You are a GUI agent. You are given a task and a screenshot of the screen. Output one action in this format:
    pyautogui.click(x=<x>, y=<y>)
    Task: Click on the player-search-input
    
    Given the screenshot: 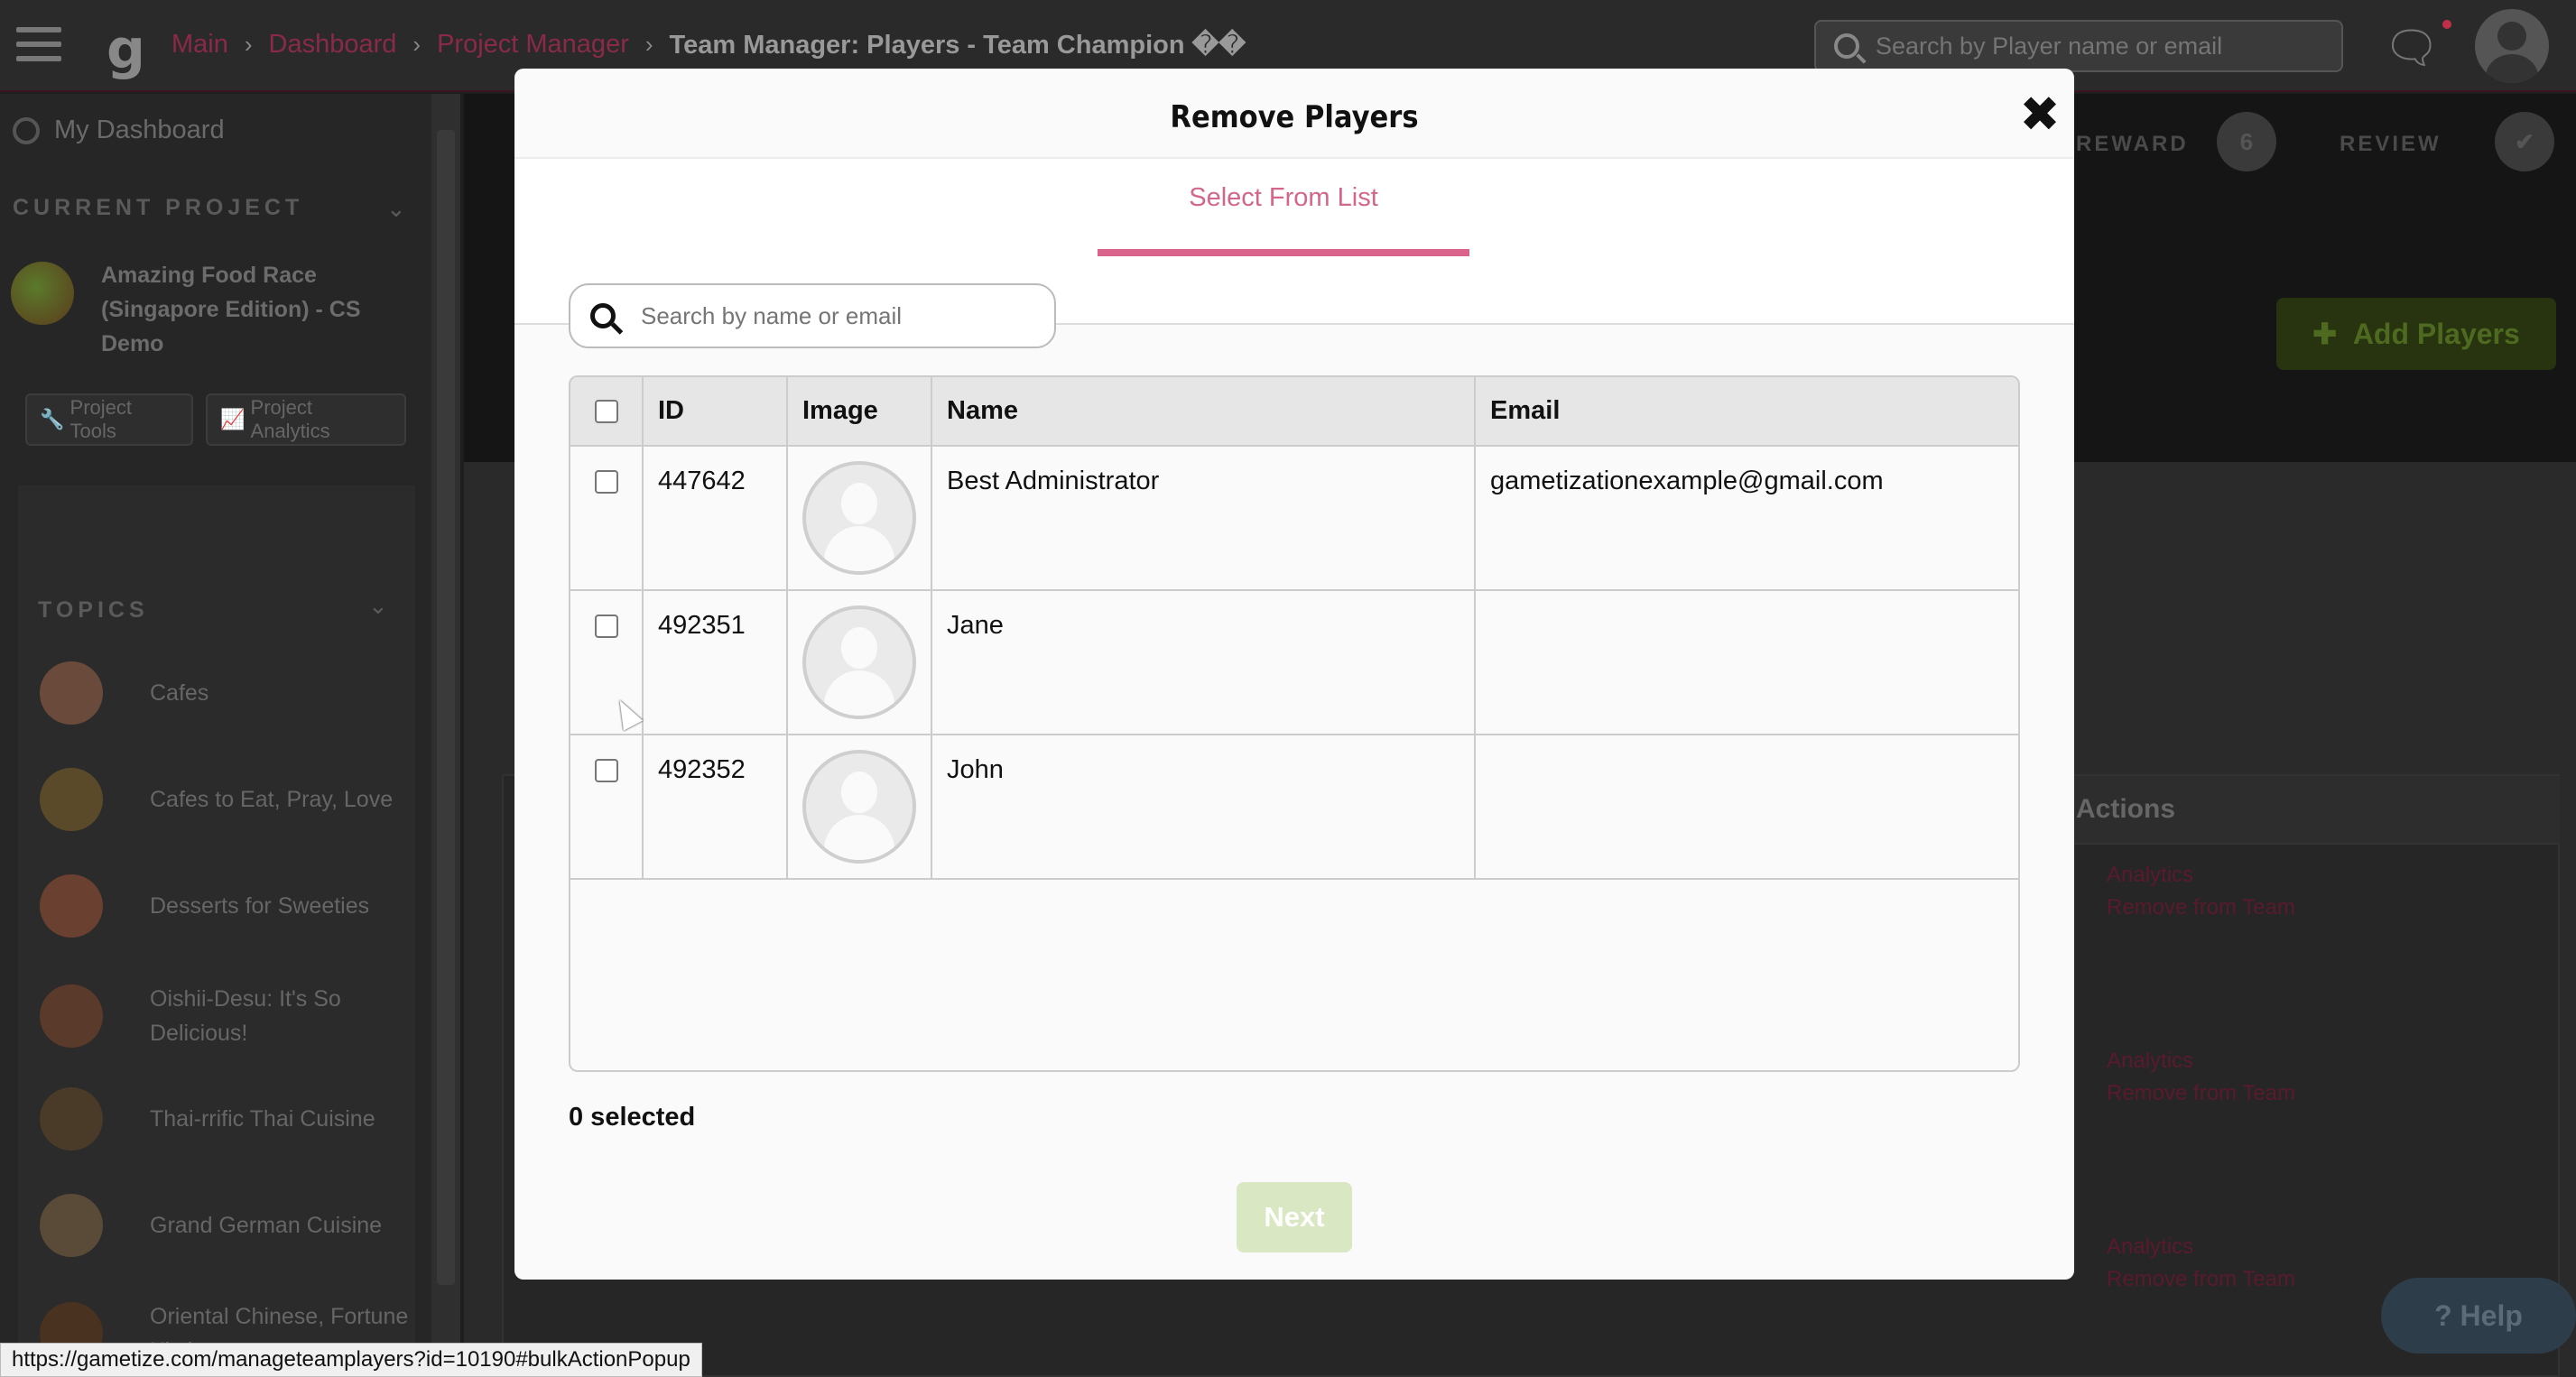 What is the action you would take?
    pyautogui.click(x=2101, y=46)
    